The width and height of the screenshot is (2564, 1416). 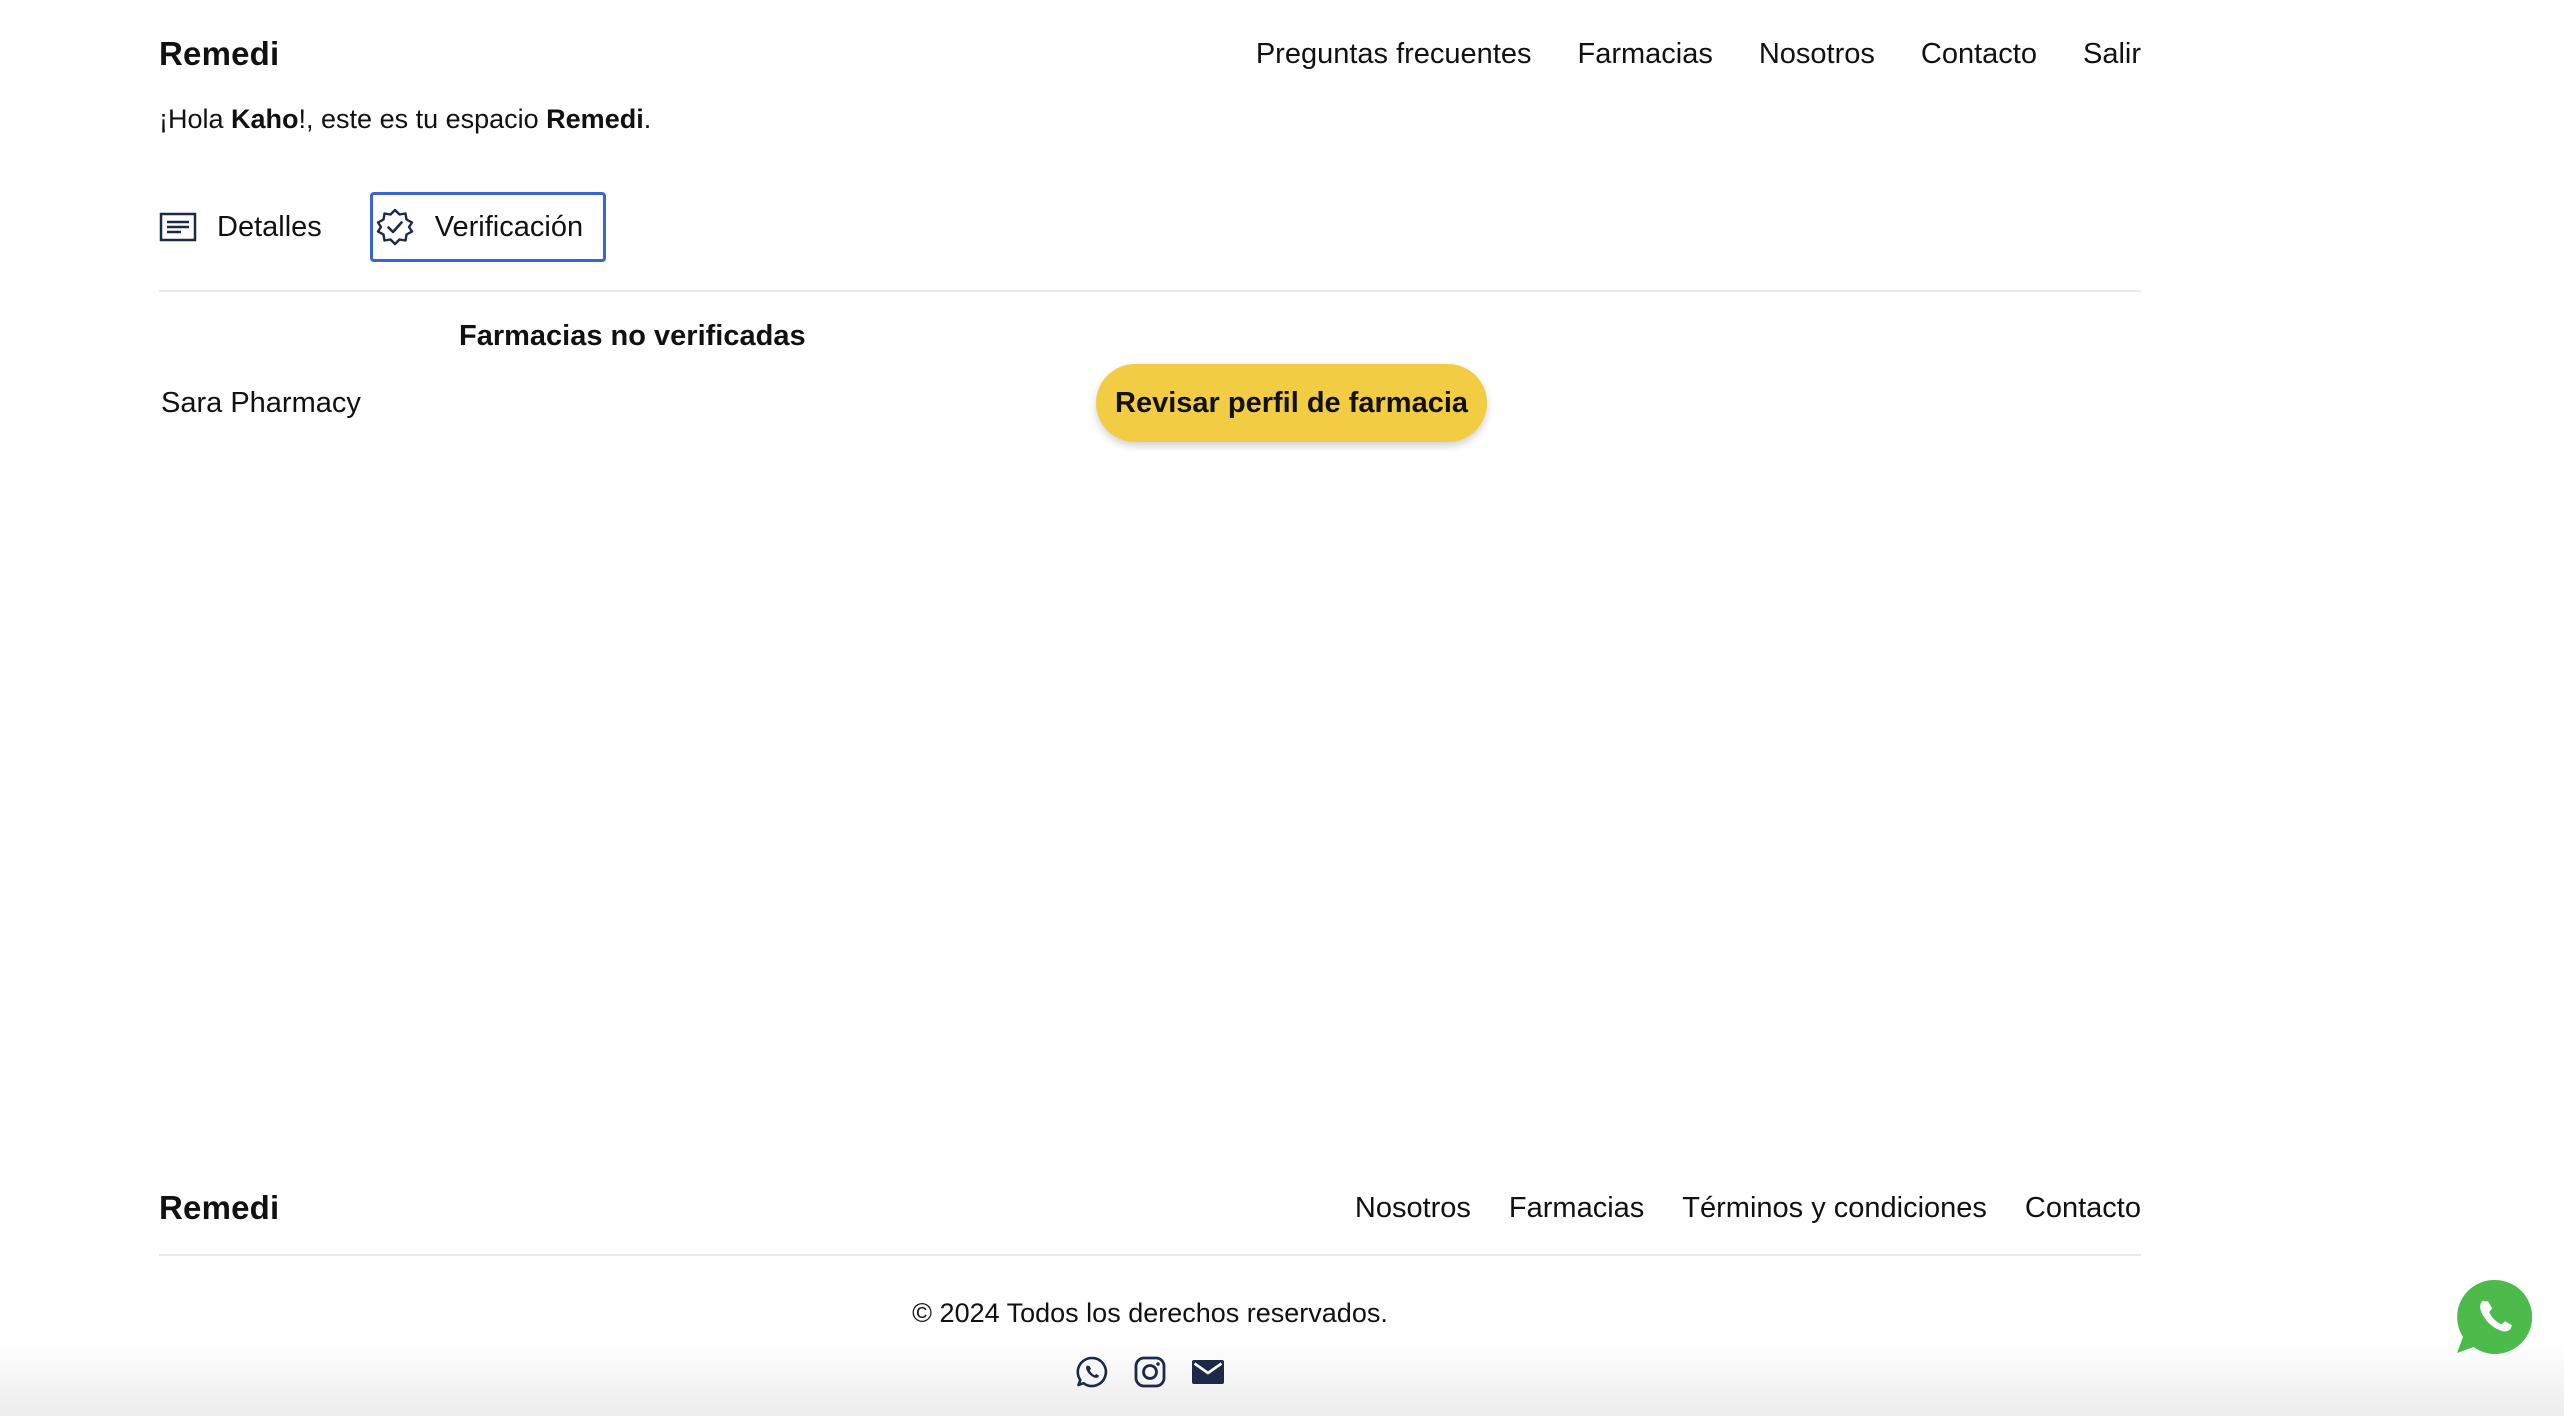 I want to click on nav-link-pharmacies: Farmacias, so click(x=1645, y=54).